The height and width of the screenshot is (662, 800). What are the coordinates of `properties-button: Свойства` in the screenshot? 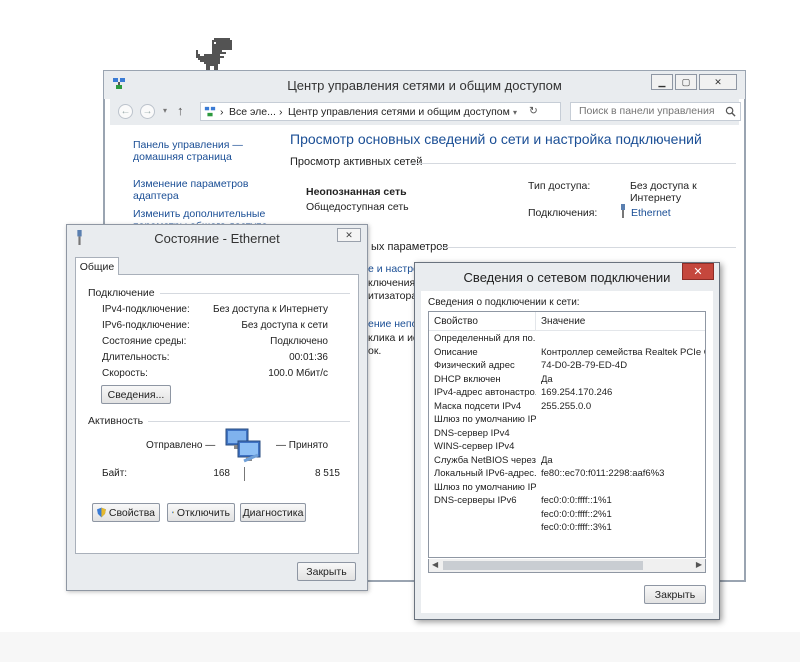 It's located at (126, 512).